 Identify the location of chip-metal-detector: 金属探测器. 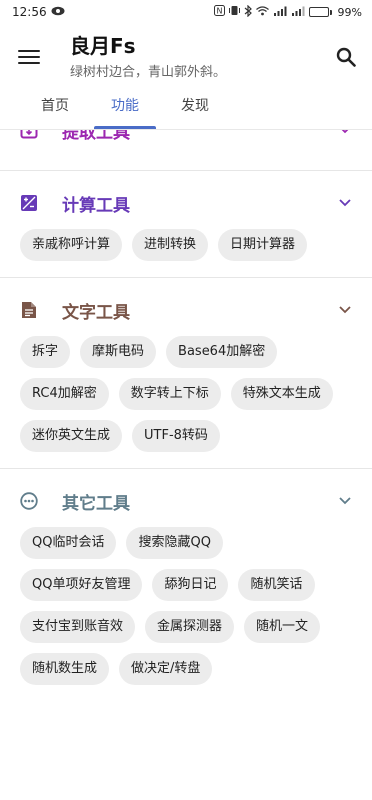
(190, 627).